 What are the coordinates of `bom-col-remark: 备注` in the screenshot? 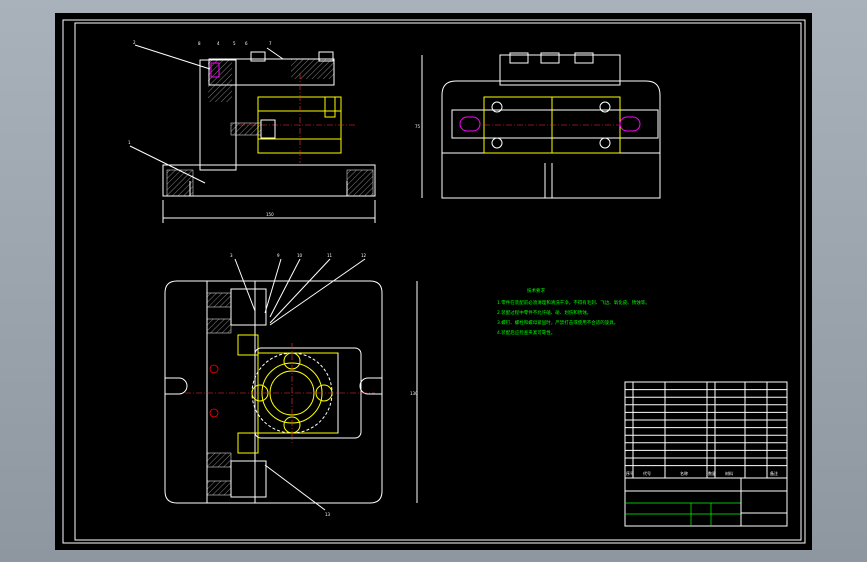 It's located at (774, 473).